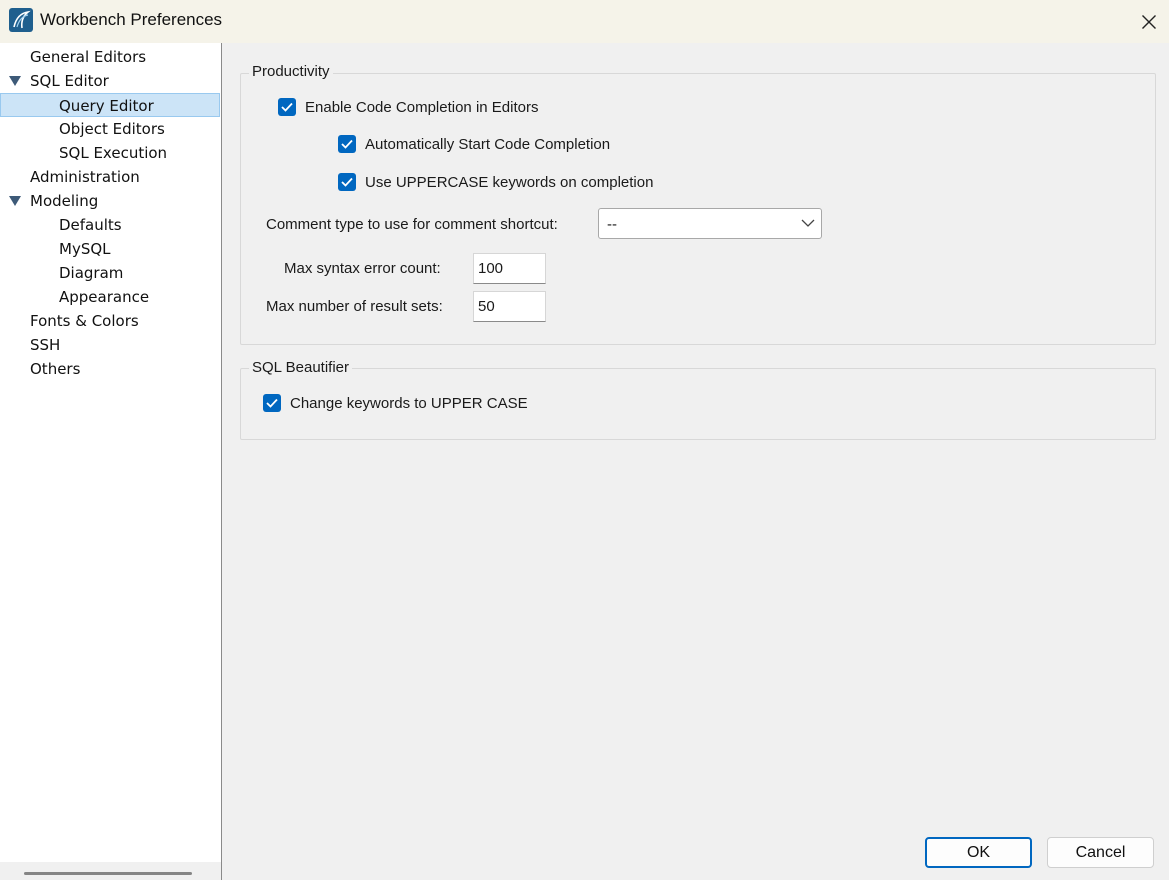 The width and height of the screenshot is (1169, 880). I want to click on tree-item-fonts-colors: Fonts & Colors, so click(84, 321).